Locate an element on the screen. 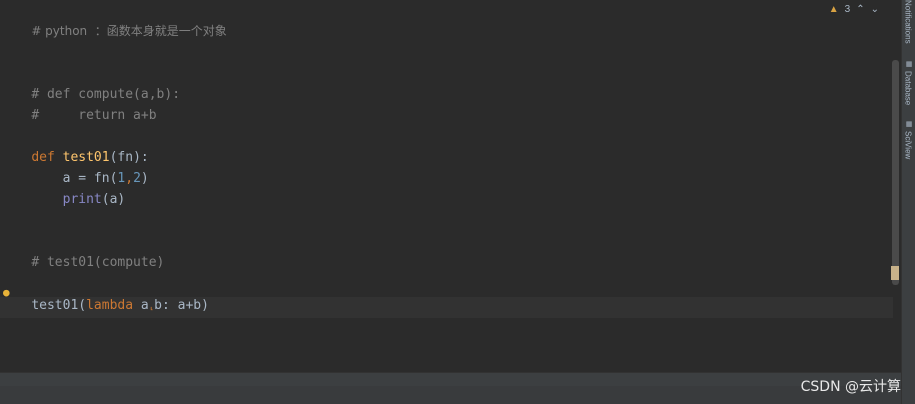  chevron-down-icon: ⌄ is located at coordinates (875, 10).